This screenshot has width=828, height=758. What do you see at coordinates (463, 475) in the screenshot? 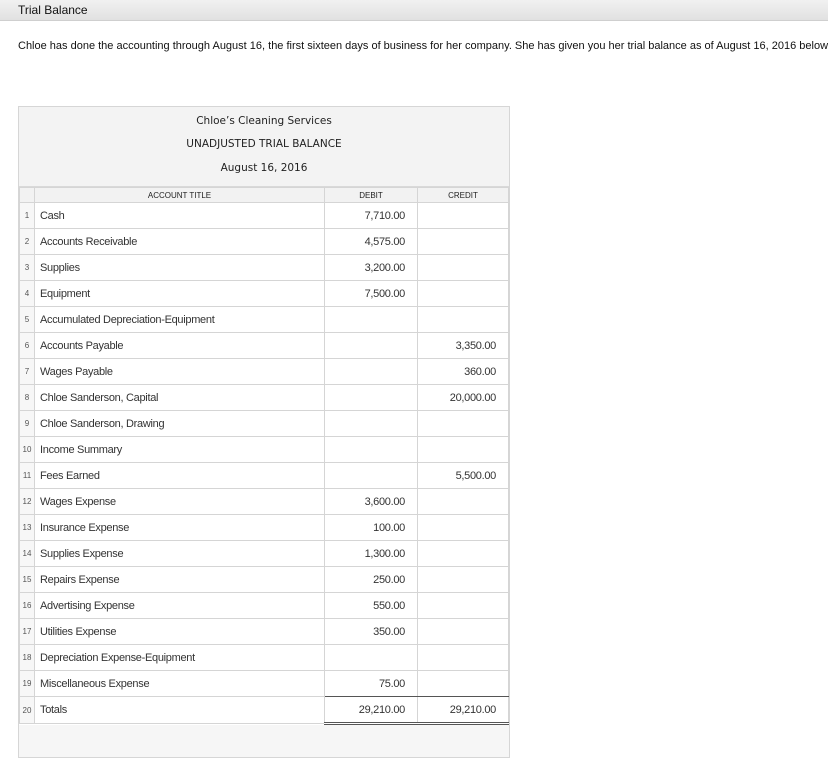
I see `credit-cell: 5,500.00` at bounding box center [463, 475].